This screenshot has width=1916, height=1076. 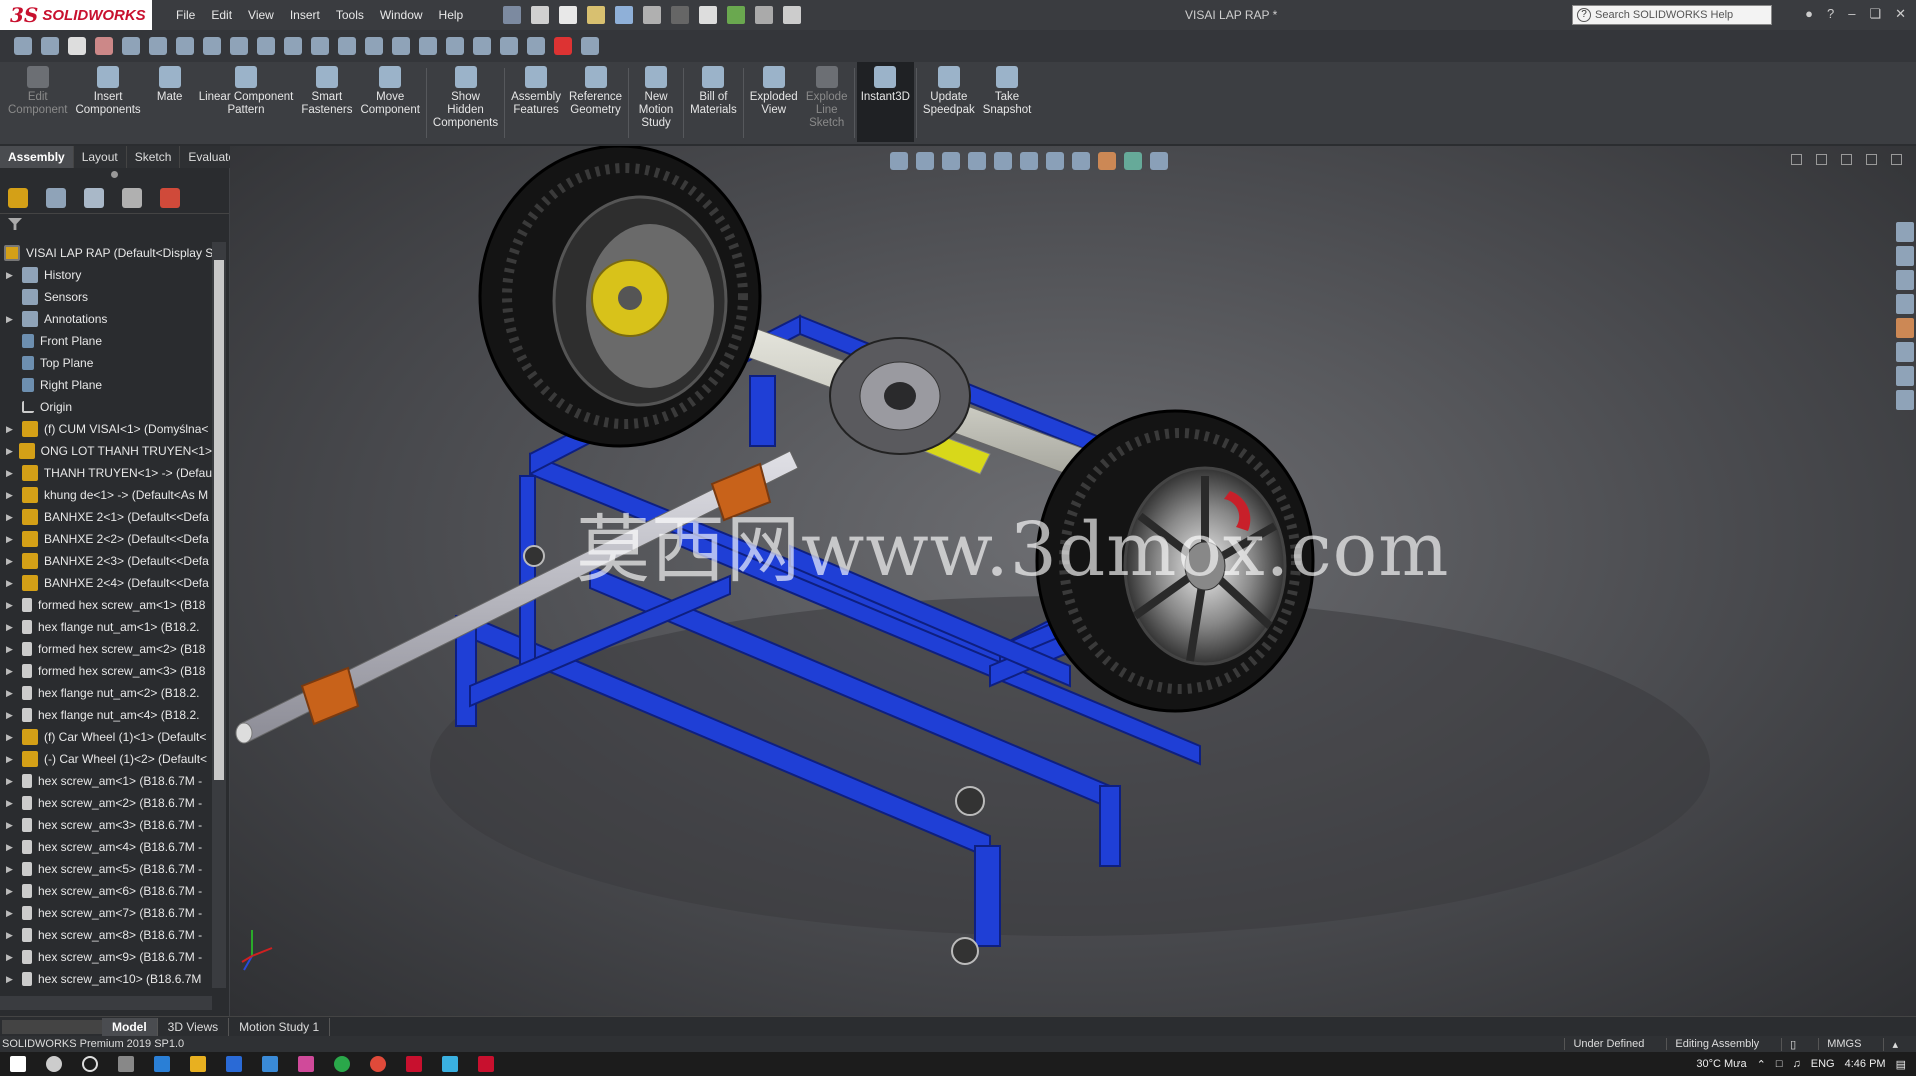 I want to click on command-show-hidden-components: Show Hidden Components, so click(x=465, y=96).